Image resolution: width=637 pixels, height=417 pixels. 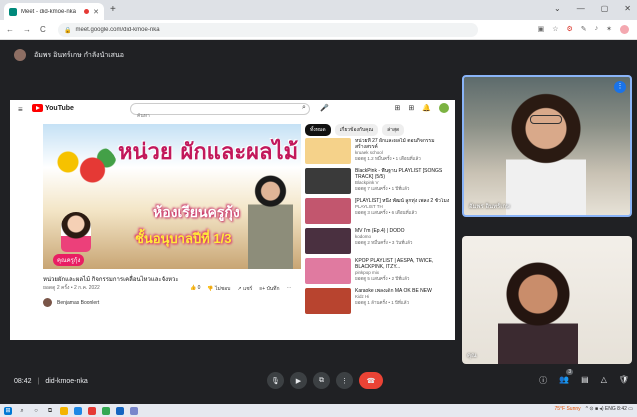 I want to click on tray-icons: ^ ⊙ ■ ◂) ENG 8:42 ▭, so click(x=609, y=409).